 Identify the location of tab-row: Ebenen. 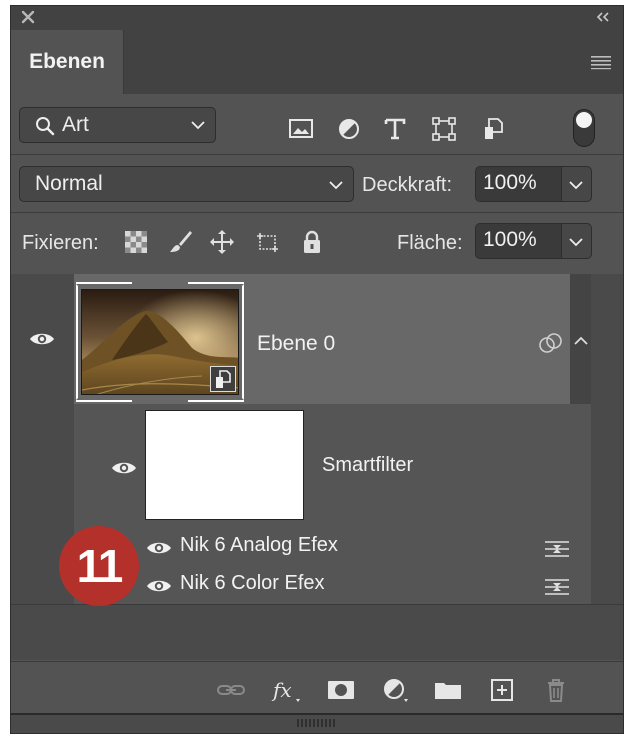
(317, 62).